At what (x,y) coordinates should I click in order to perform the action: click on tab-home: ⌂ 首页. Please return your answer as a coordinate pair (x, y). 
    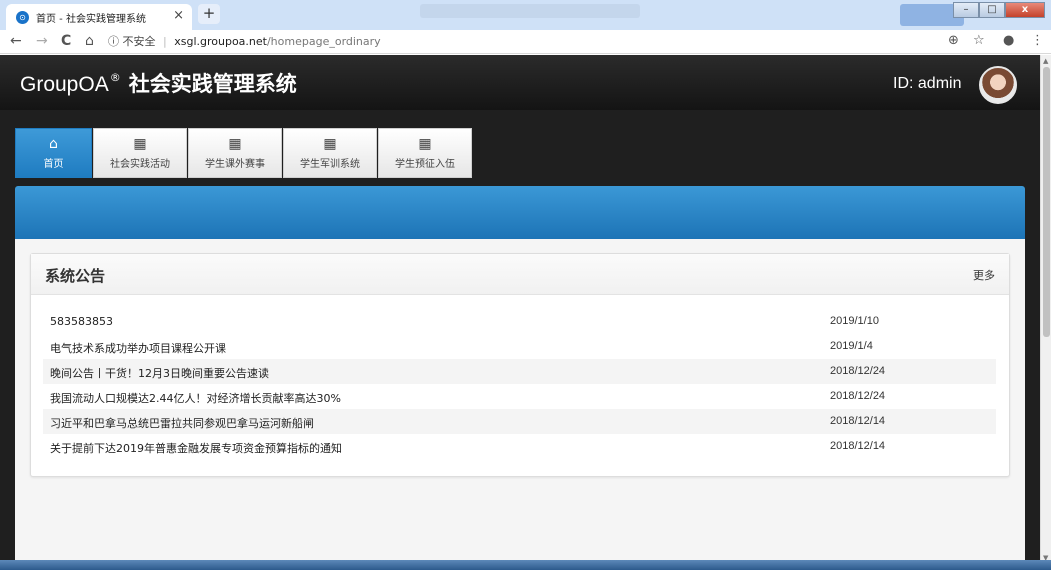
    Looking at the image, I should click on (53, 153).